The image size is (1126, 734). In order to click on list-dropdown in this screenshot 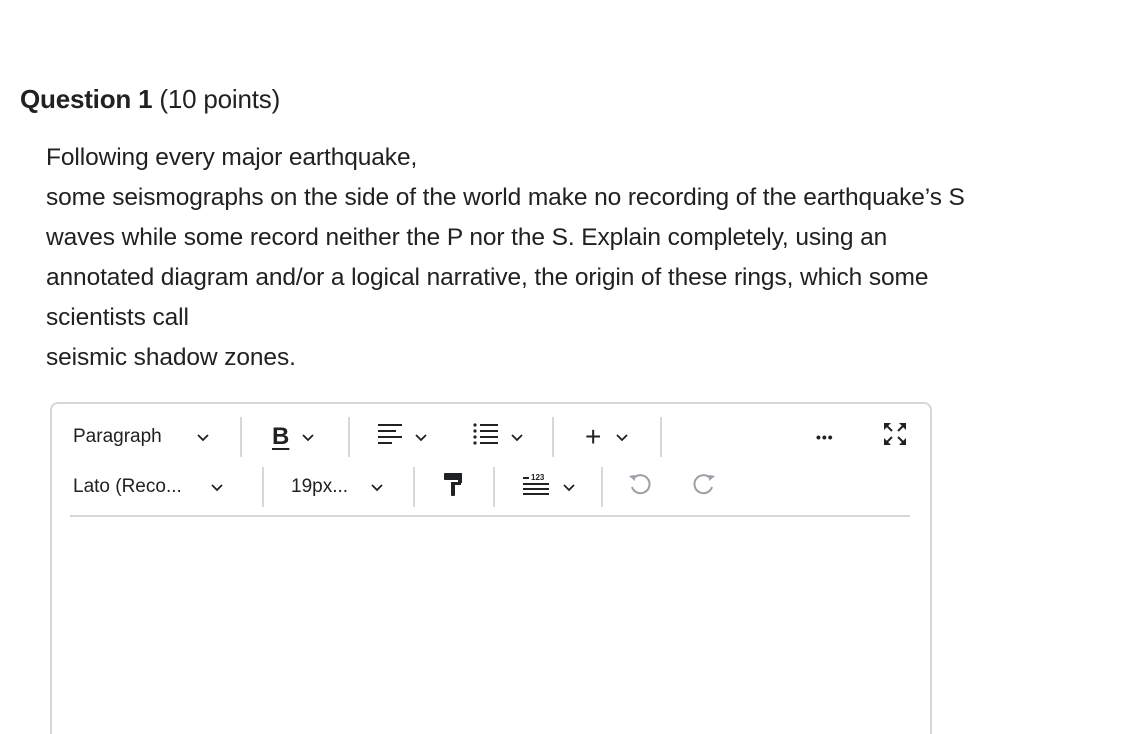, I will do `click(498, 437)`.